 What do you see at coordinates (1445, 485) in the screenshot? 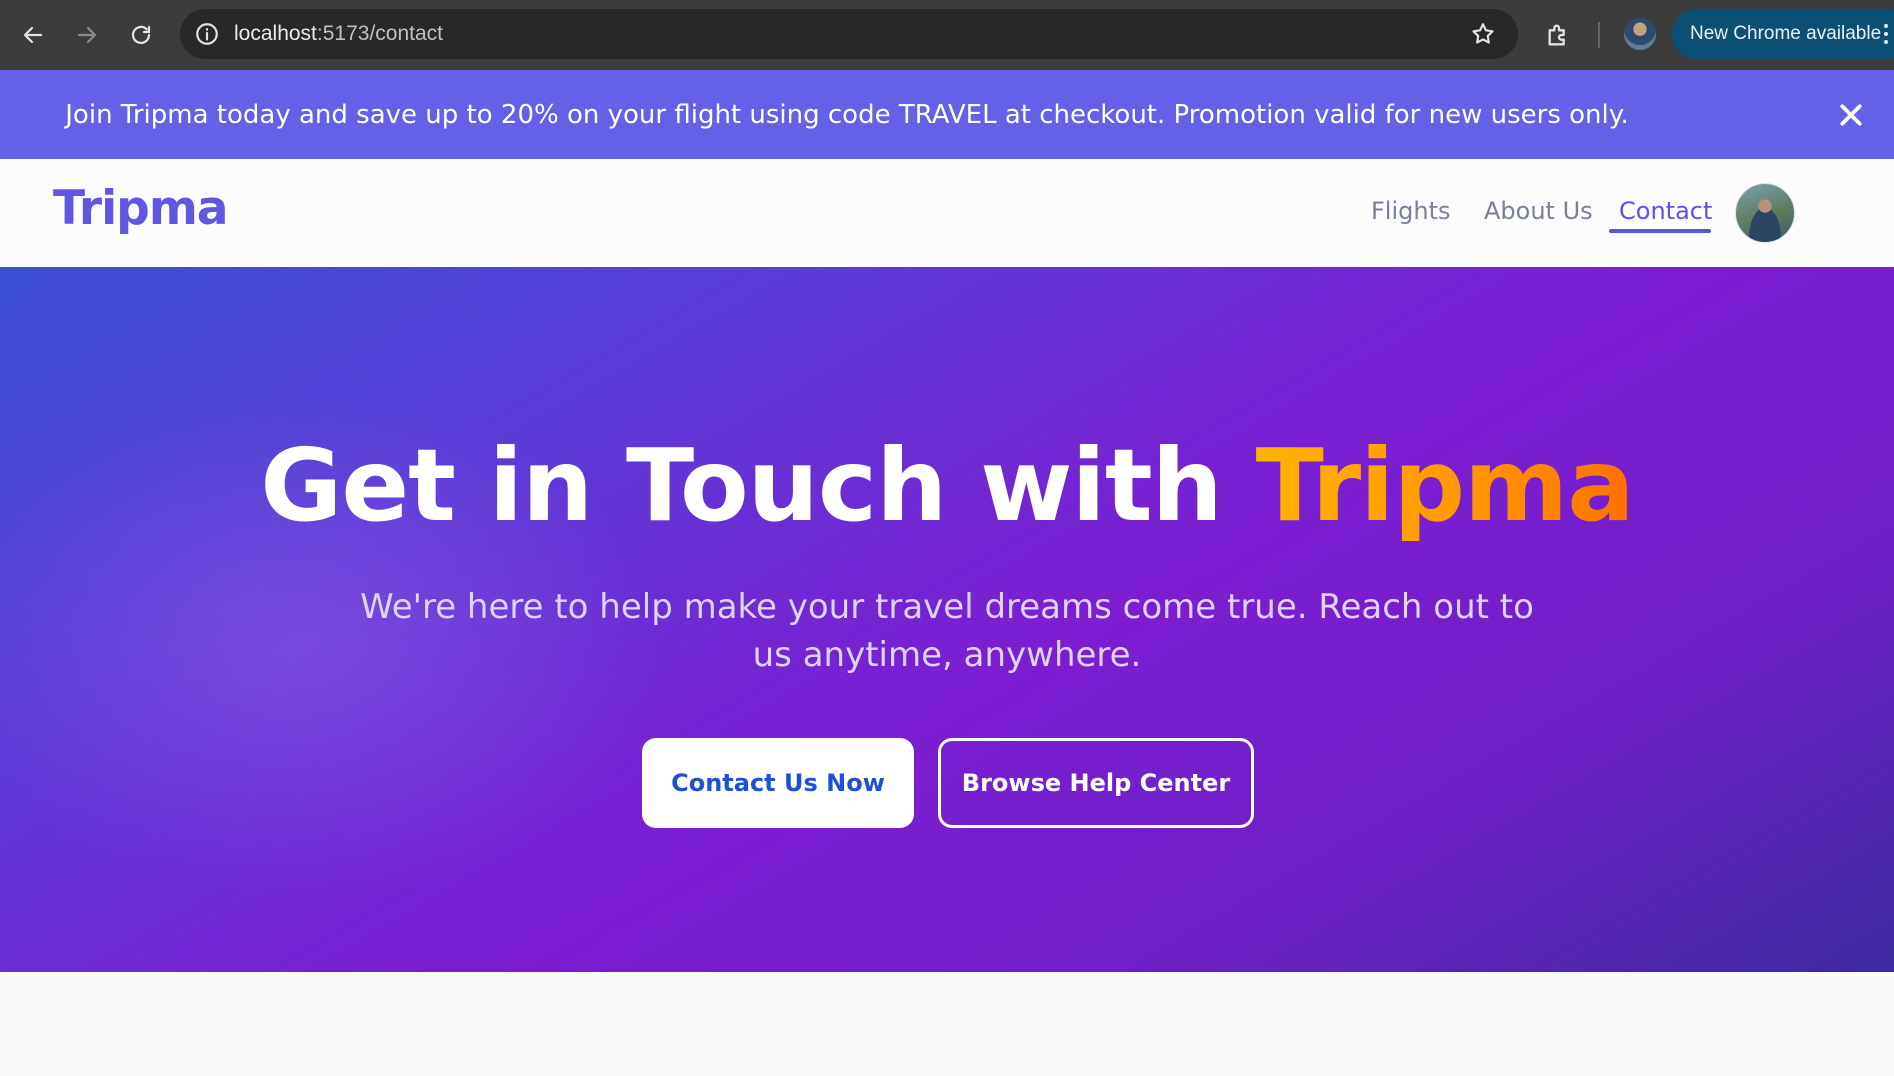
I see `hero-title-accent: Tripma` at bounding box center [1445, 485].